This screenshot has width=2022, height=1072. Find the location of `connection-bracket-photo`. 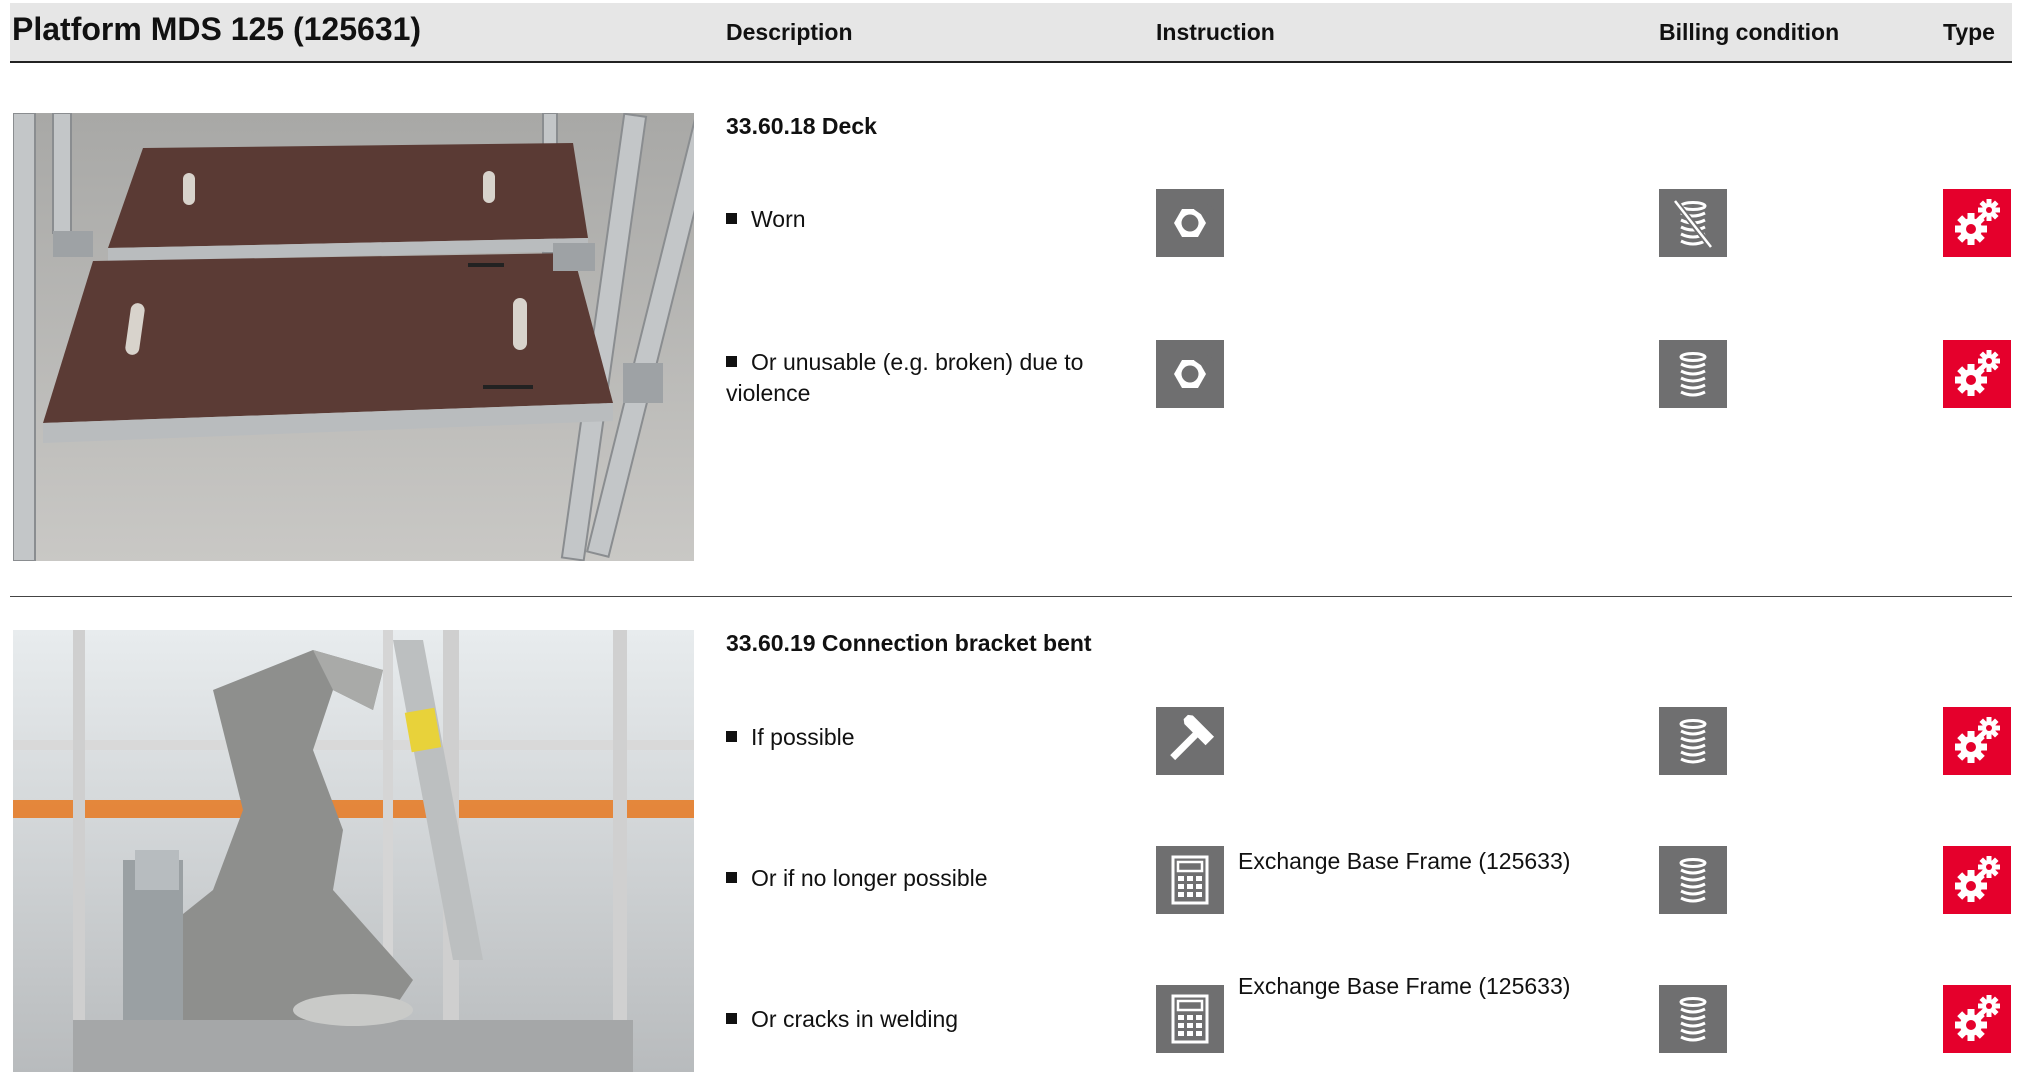

connection-bracket-photo is located at coordinates (353, 851).